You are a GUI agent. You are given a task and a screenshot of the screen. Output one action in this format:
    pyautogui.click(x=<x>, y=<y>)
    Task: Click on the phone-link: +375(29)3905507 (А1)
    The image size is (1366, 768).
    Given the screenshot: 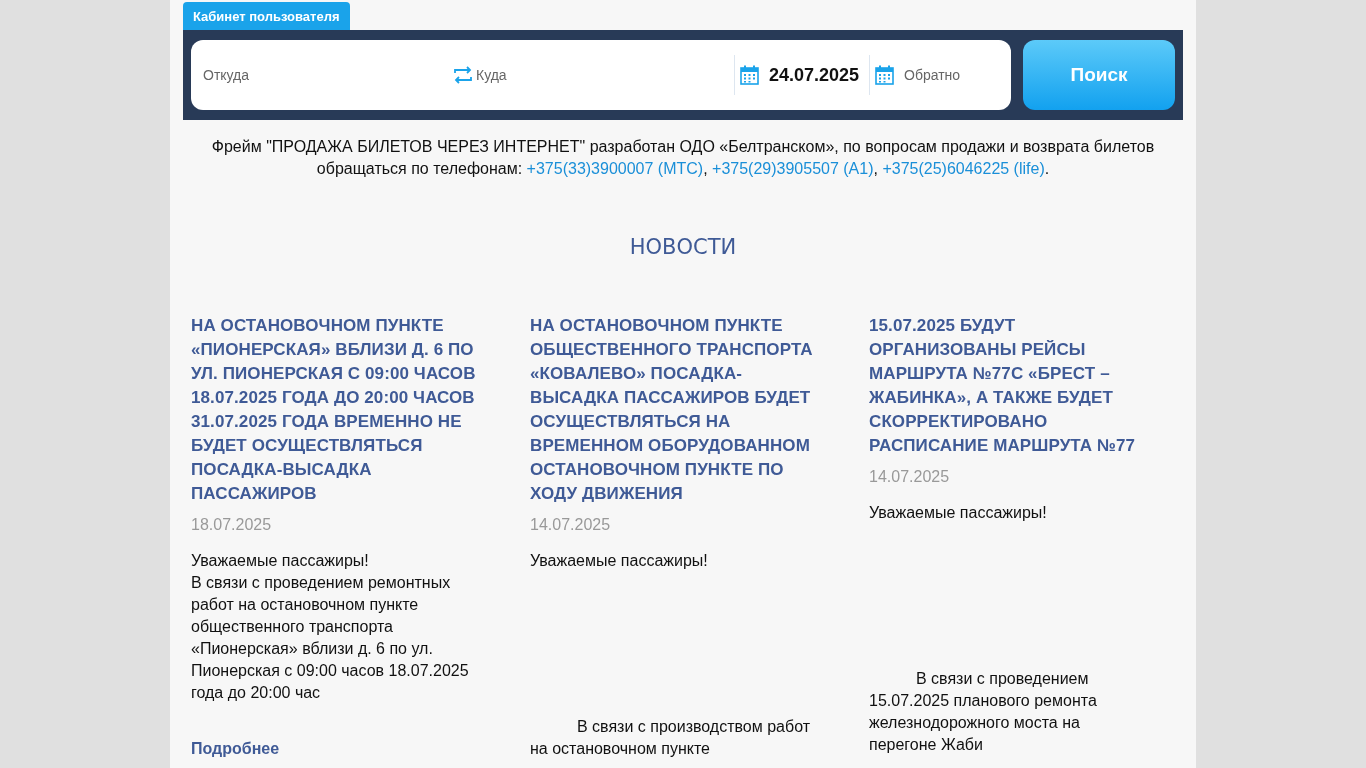 What is the action you would take?
    pyautogui.click(x=793, y=168)
    